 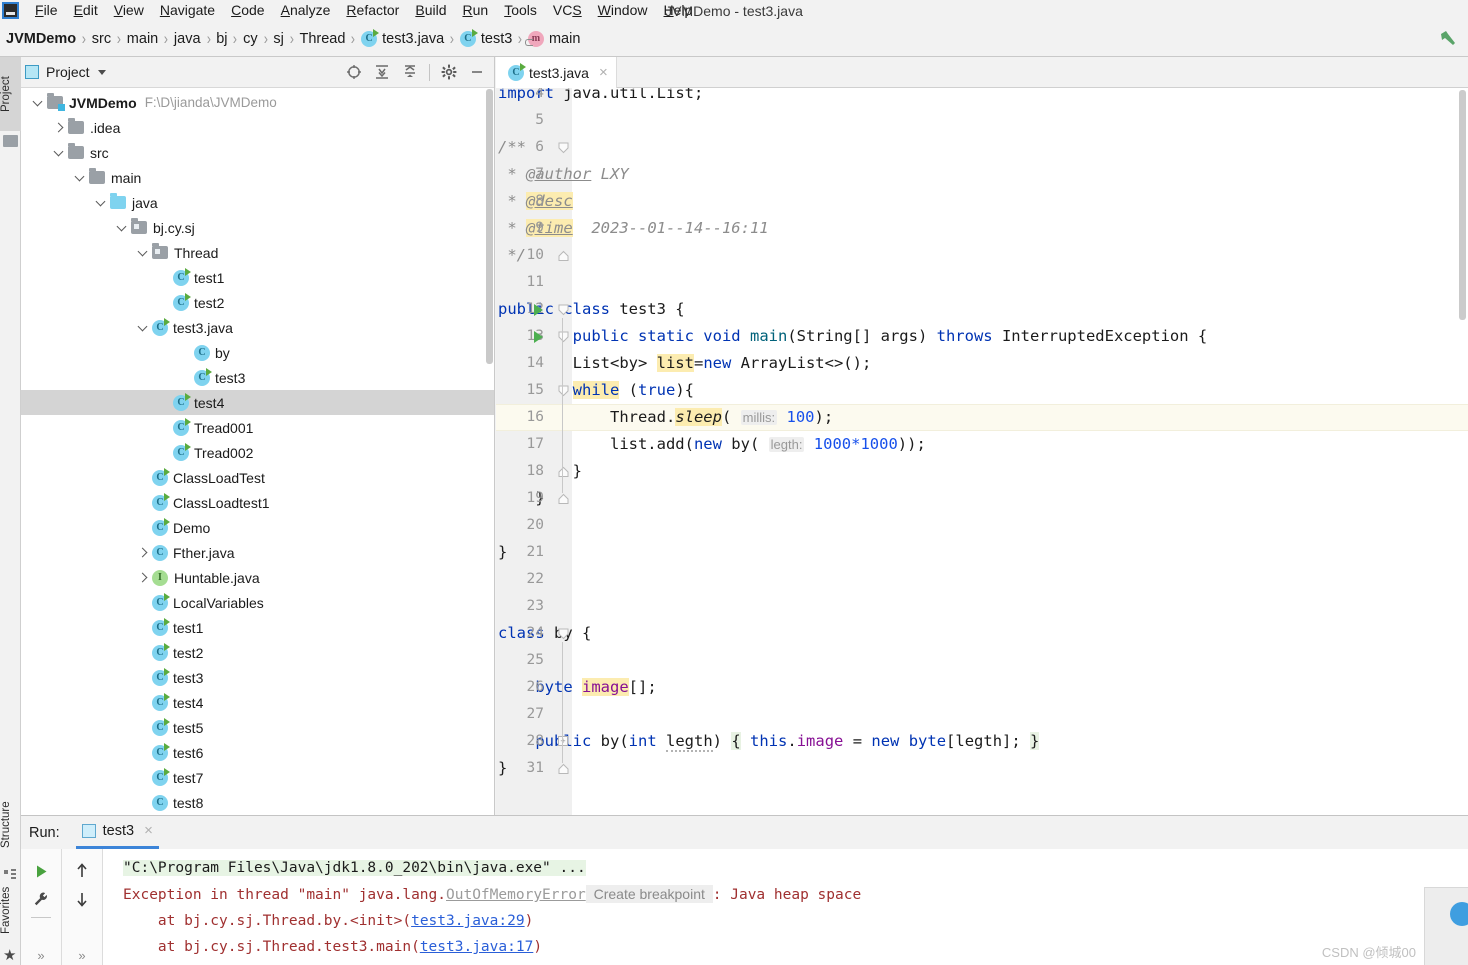 What do you see at coordinates (82, 871) in the screenshot?
I see `up-arrow-icon` at bounding box center [82, 871].